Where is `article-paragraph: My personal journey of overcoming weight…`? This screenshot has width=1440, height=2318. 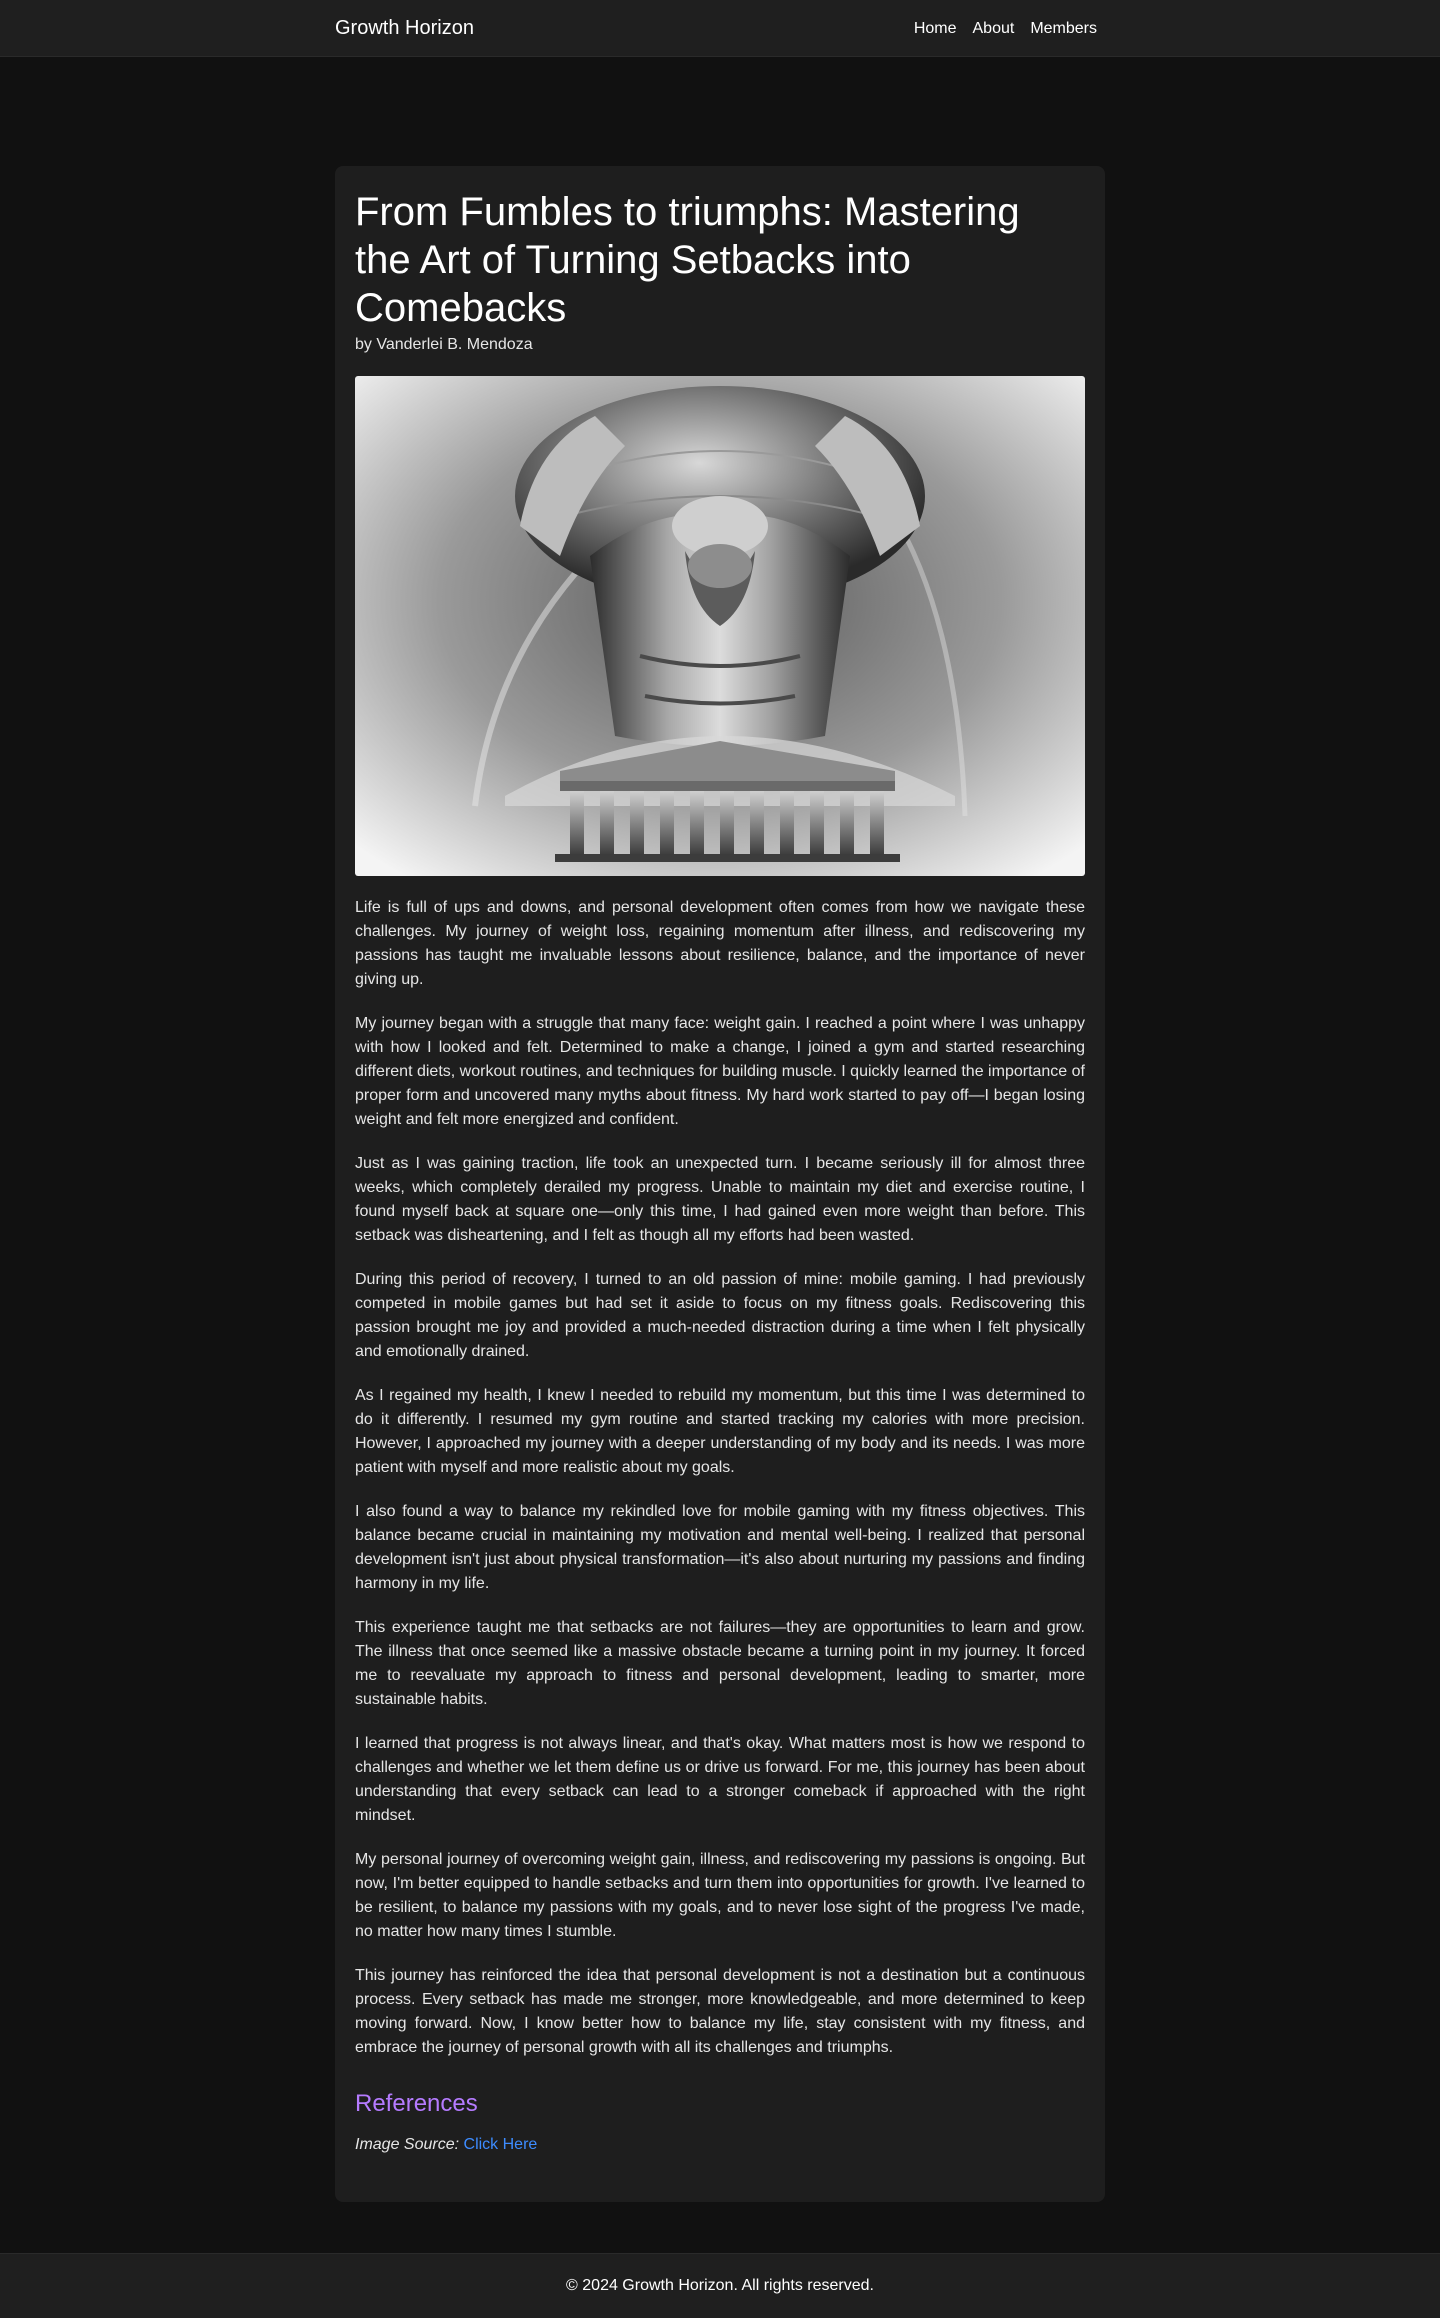
article-paragraph: My personal journey of overcoming weight… is located at coordinates (720, 1895).